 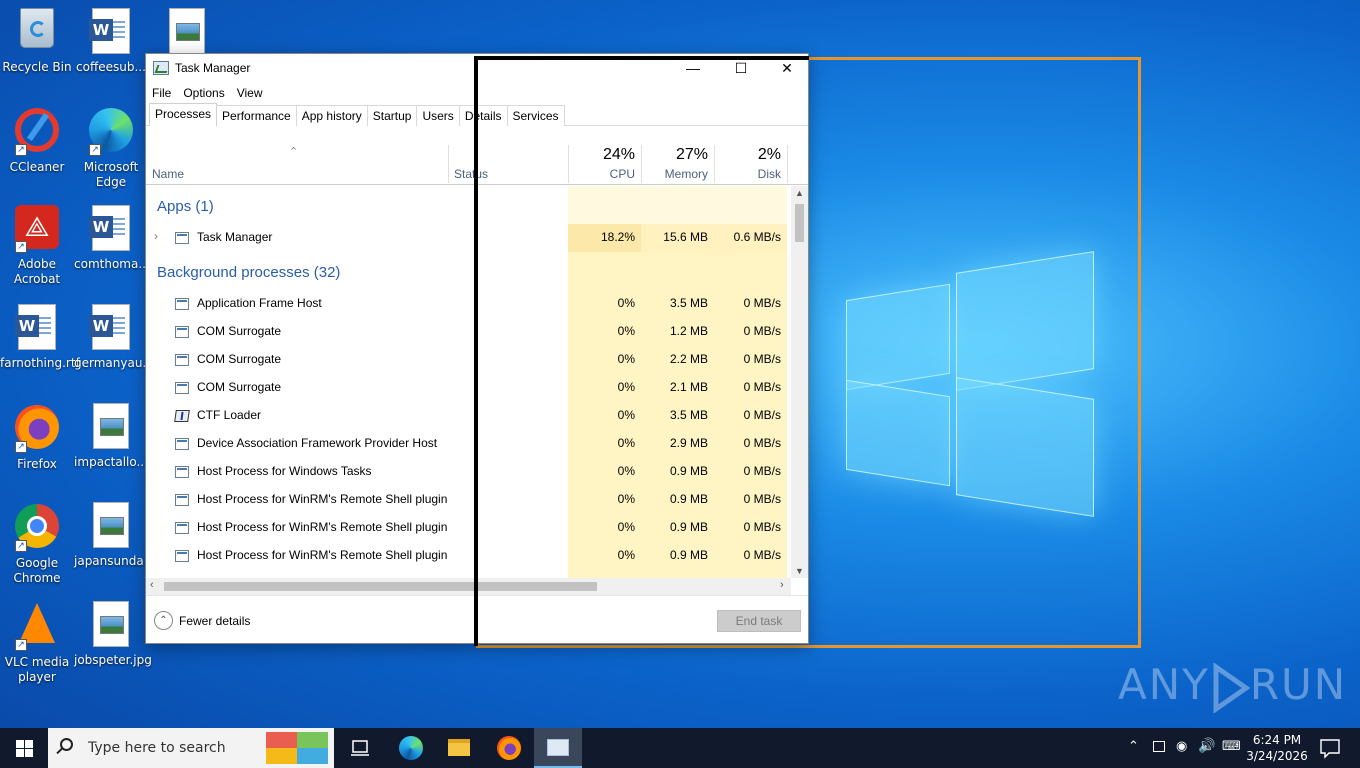 I want to click on tab-services: Services, so click(x=535, y=115).